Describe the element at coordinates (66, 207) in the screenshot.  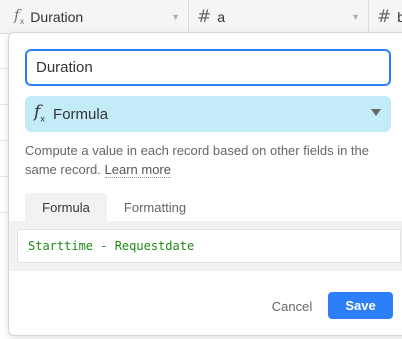
I see `tab-formula: Formula` at that location.